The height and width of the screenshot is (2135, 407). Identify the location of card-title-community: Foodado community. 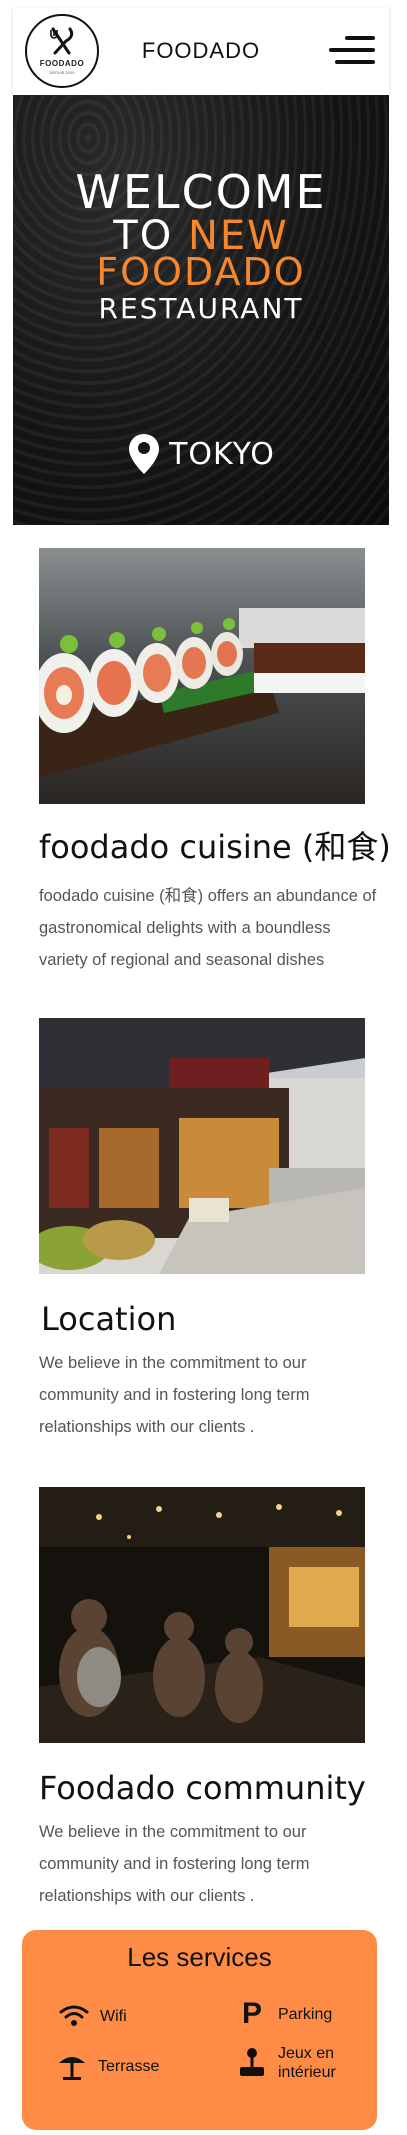
(202, 1788).